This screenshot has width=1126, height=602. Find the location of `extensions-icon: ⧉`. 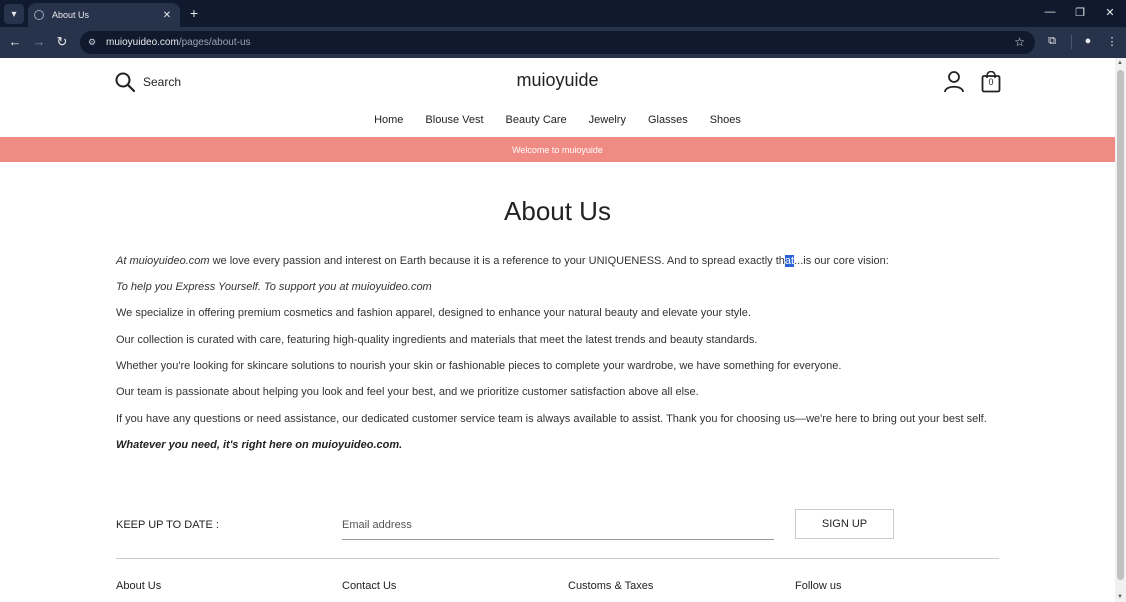

extensions-icon: ⧉ is located at coordinates (1052, 41).